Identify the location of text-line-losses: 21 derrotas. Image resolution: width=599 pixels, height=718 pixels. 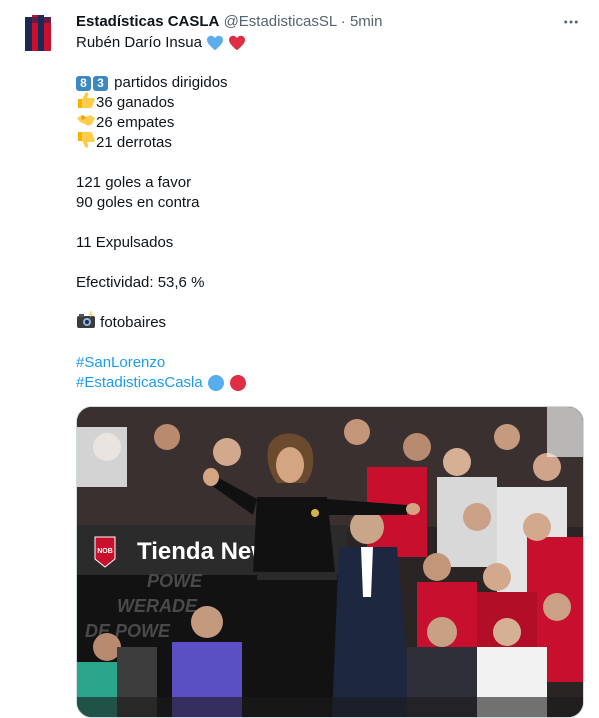
(326, 143).